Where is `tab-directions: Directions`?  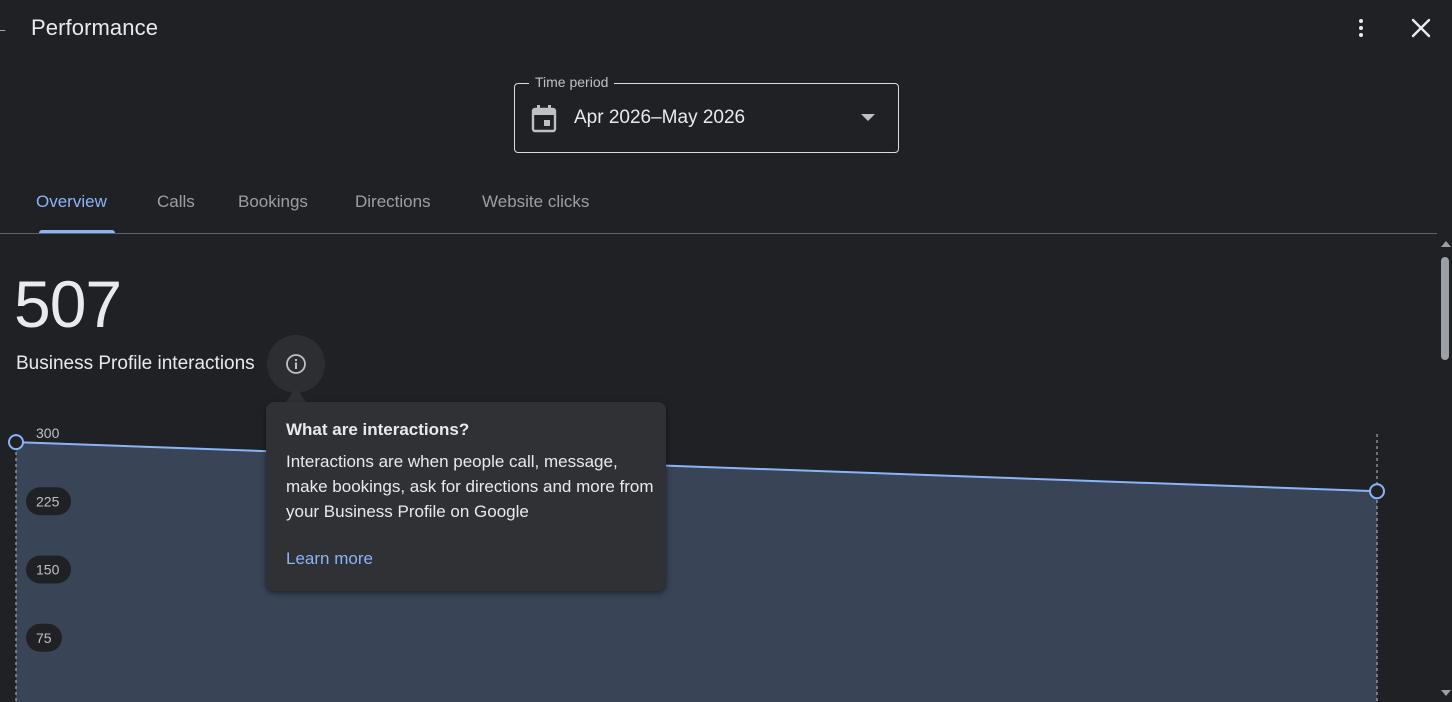 tab-directions: Directions is located at coordinates (393, 202).